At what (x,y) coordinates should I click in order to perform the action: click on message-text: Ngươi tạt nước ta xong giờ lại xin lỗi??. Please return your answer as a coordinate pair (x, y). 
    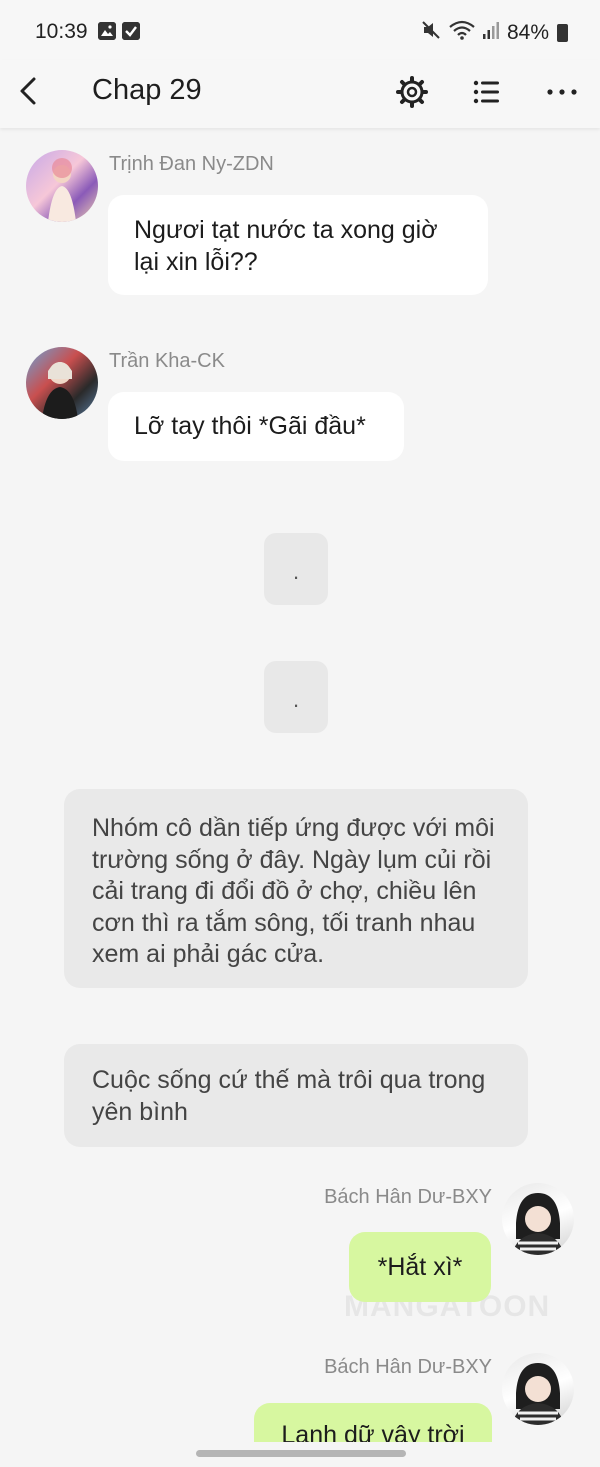
    Looking at the image, I should click on (286, 246).